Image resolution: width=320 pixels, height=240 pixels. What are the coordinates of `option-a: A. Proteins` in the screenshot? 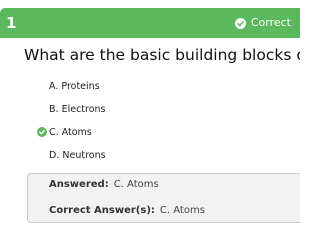 It's located at (74, 87).